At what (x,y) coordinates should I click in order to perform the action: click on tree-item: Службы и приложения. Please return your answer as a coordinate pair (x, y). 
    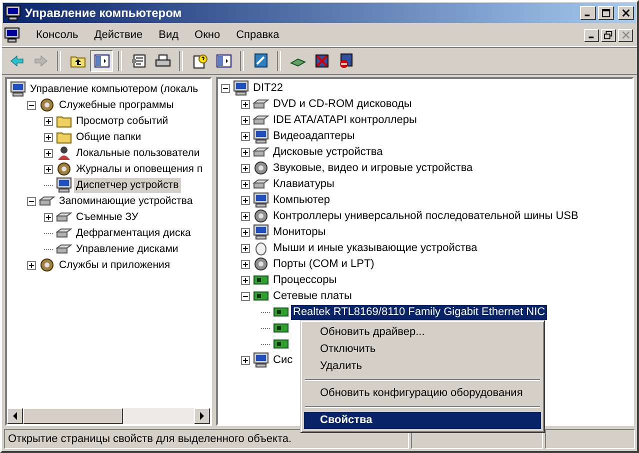
    Looking at the image, I should click on (114, 265).